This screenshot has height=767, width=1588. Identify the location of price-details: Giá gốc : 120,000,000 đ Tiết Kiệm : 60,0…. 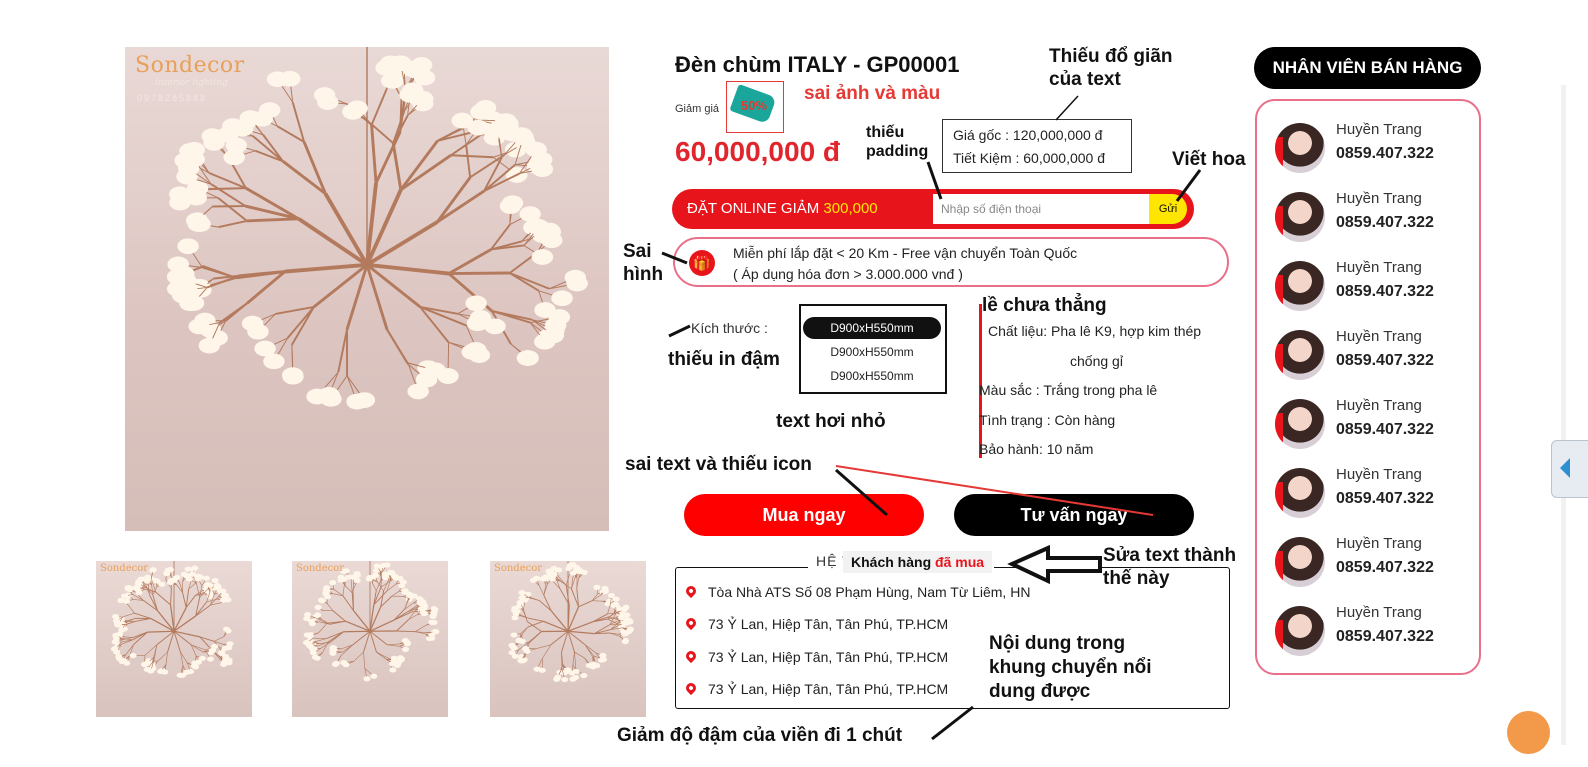
(1037, 146).